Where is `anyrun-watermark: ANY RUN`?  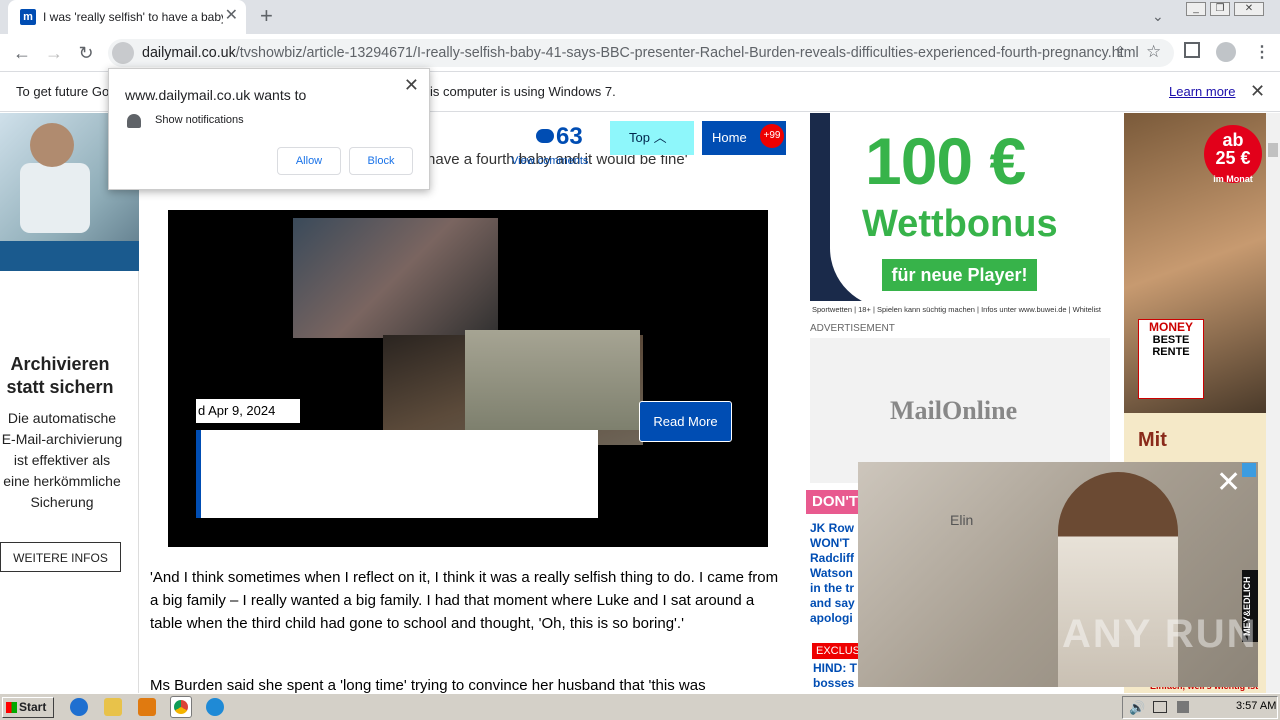
anyrun-watermark: ANY RUN is located at coordinates (1160, 634).